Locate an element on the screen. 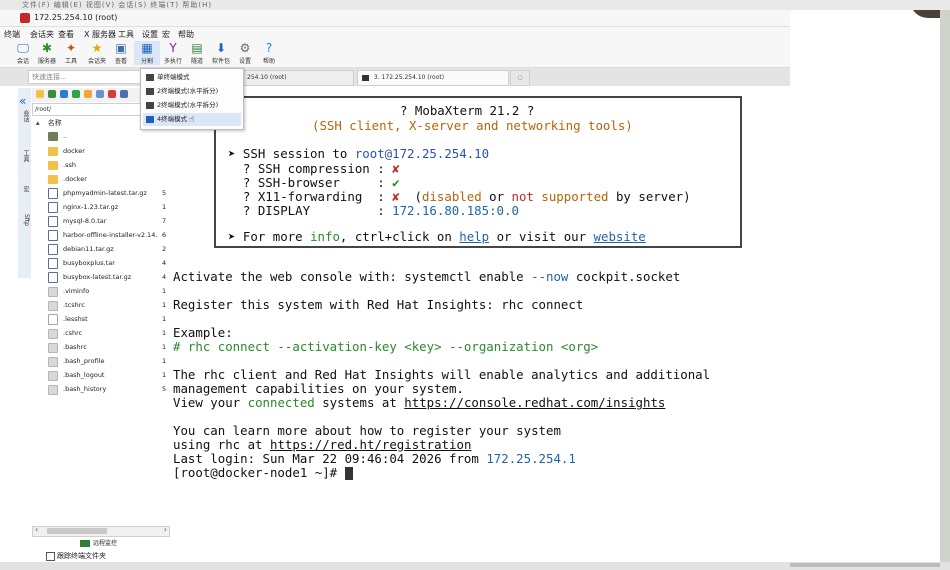  help-link: help is located at coordinates (474, 236).